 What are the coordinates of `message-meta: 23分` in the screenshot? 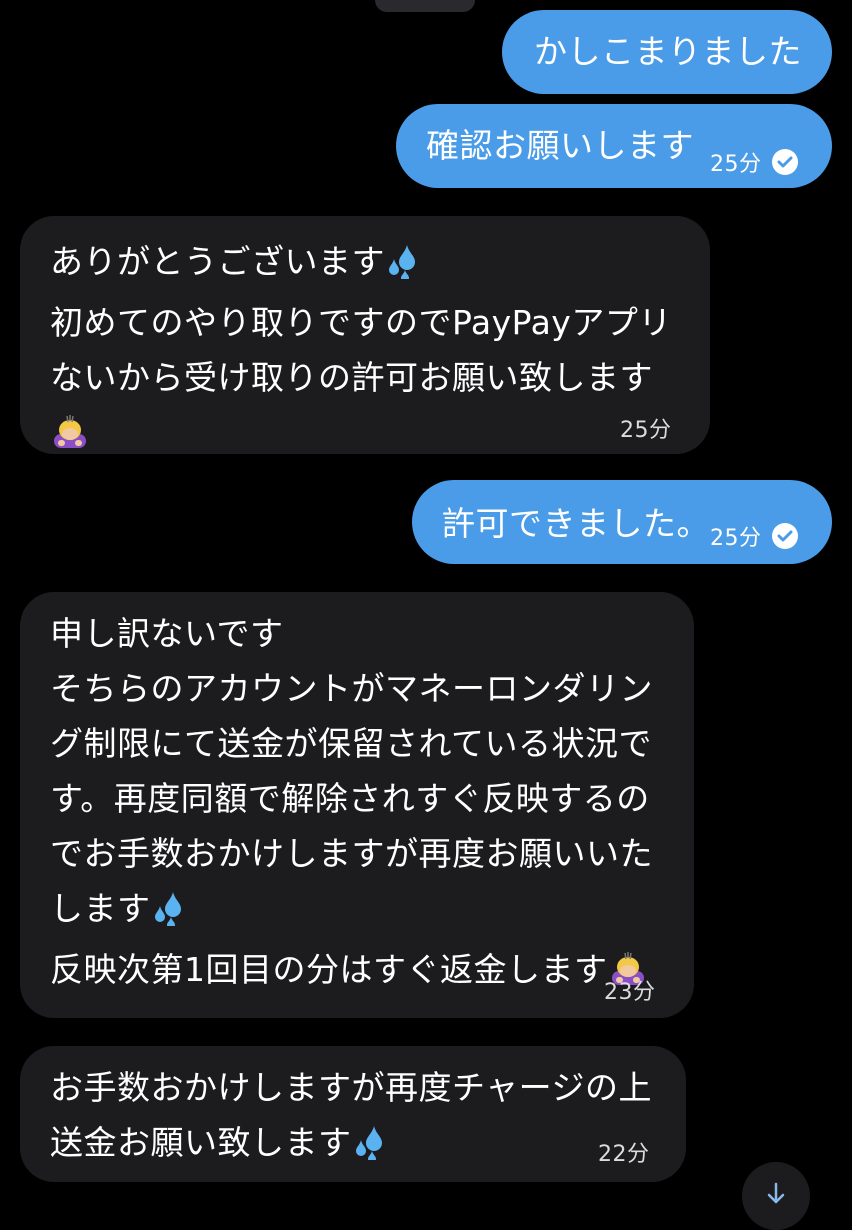 It's located at (630, 990).